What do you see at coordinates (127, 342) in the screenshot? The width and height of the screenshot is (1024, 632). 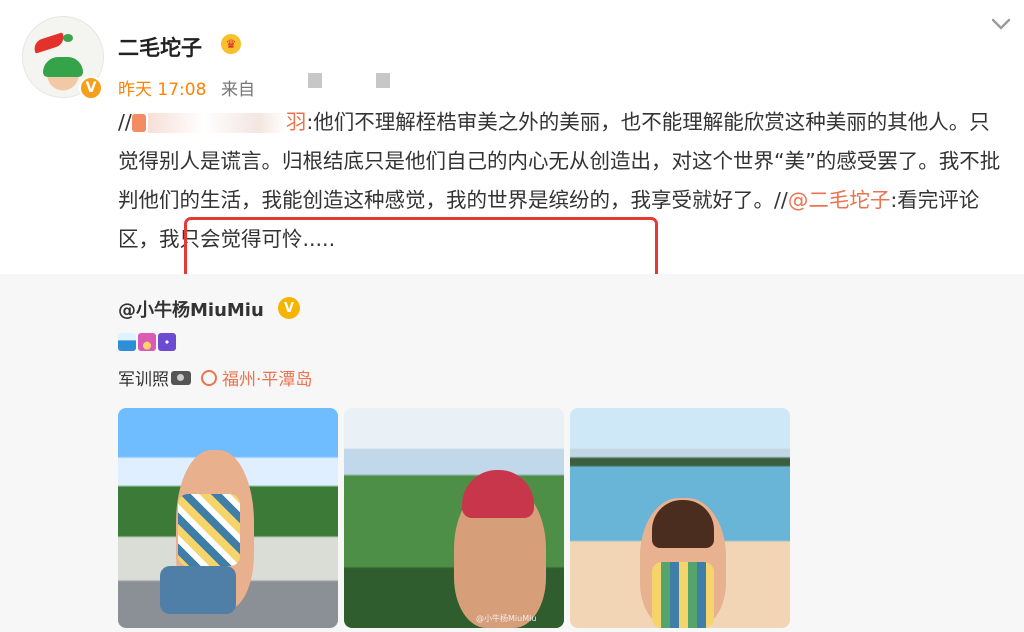 I see `wave-icon` at bounding box center [127, 342].